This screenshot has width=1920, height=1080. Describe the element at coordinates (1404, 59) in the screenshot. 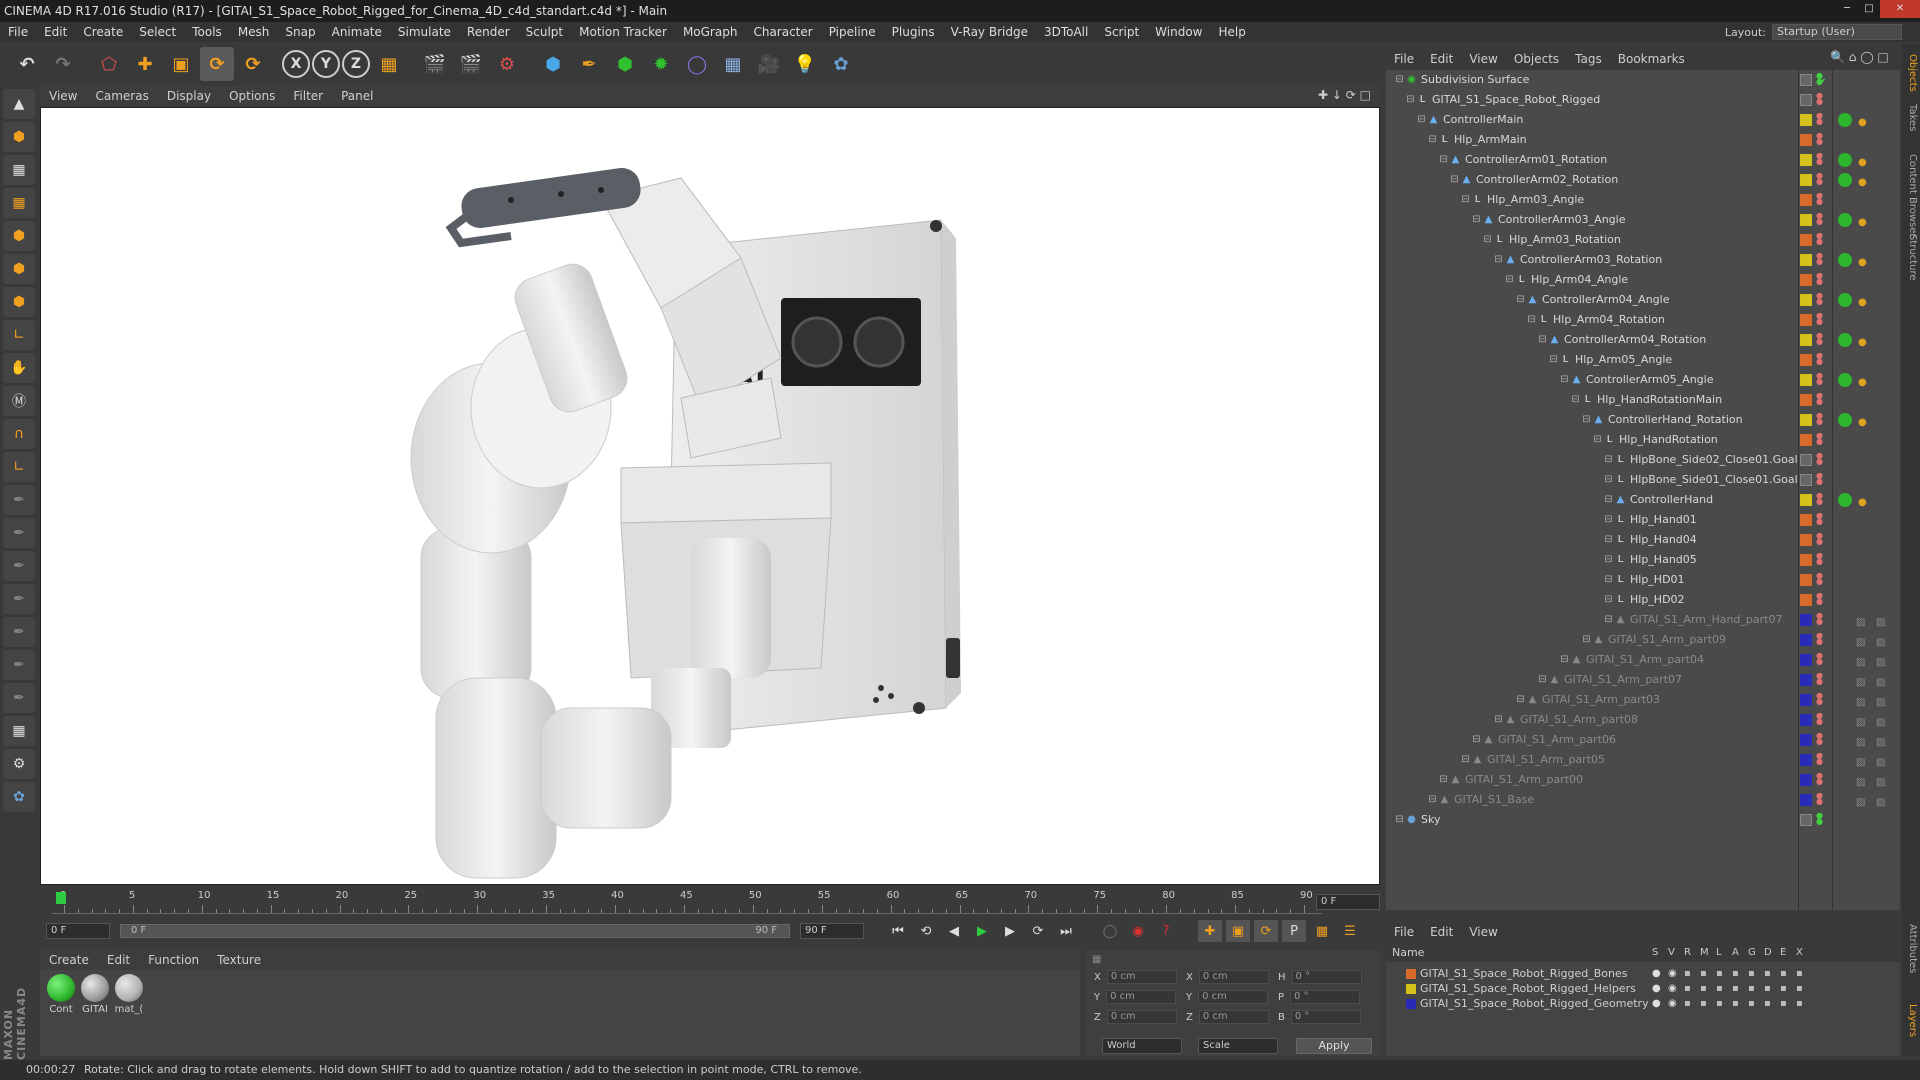

I see `object-menu-file: File` at that location.